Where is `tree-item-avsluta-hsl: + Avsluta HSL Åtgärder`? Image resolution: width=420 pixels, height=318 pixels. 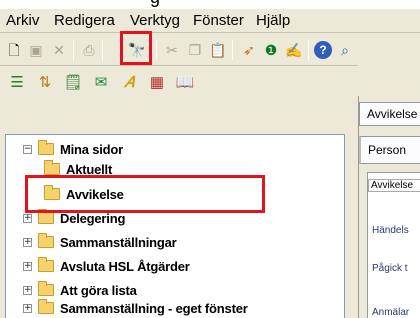 tree-item-avsluta-hsl: + Avsluta HSL Åtgärder is located at coordinates (106, 266).